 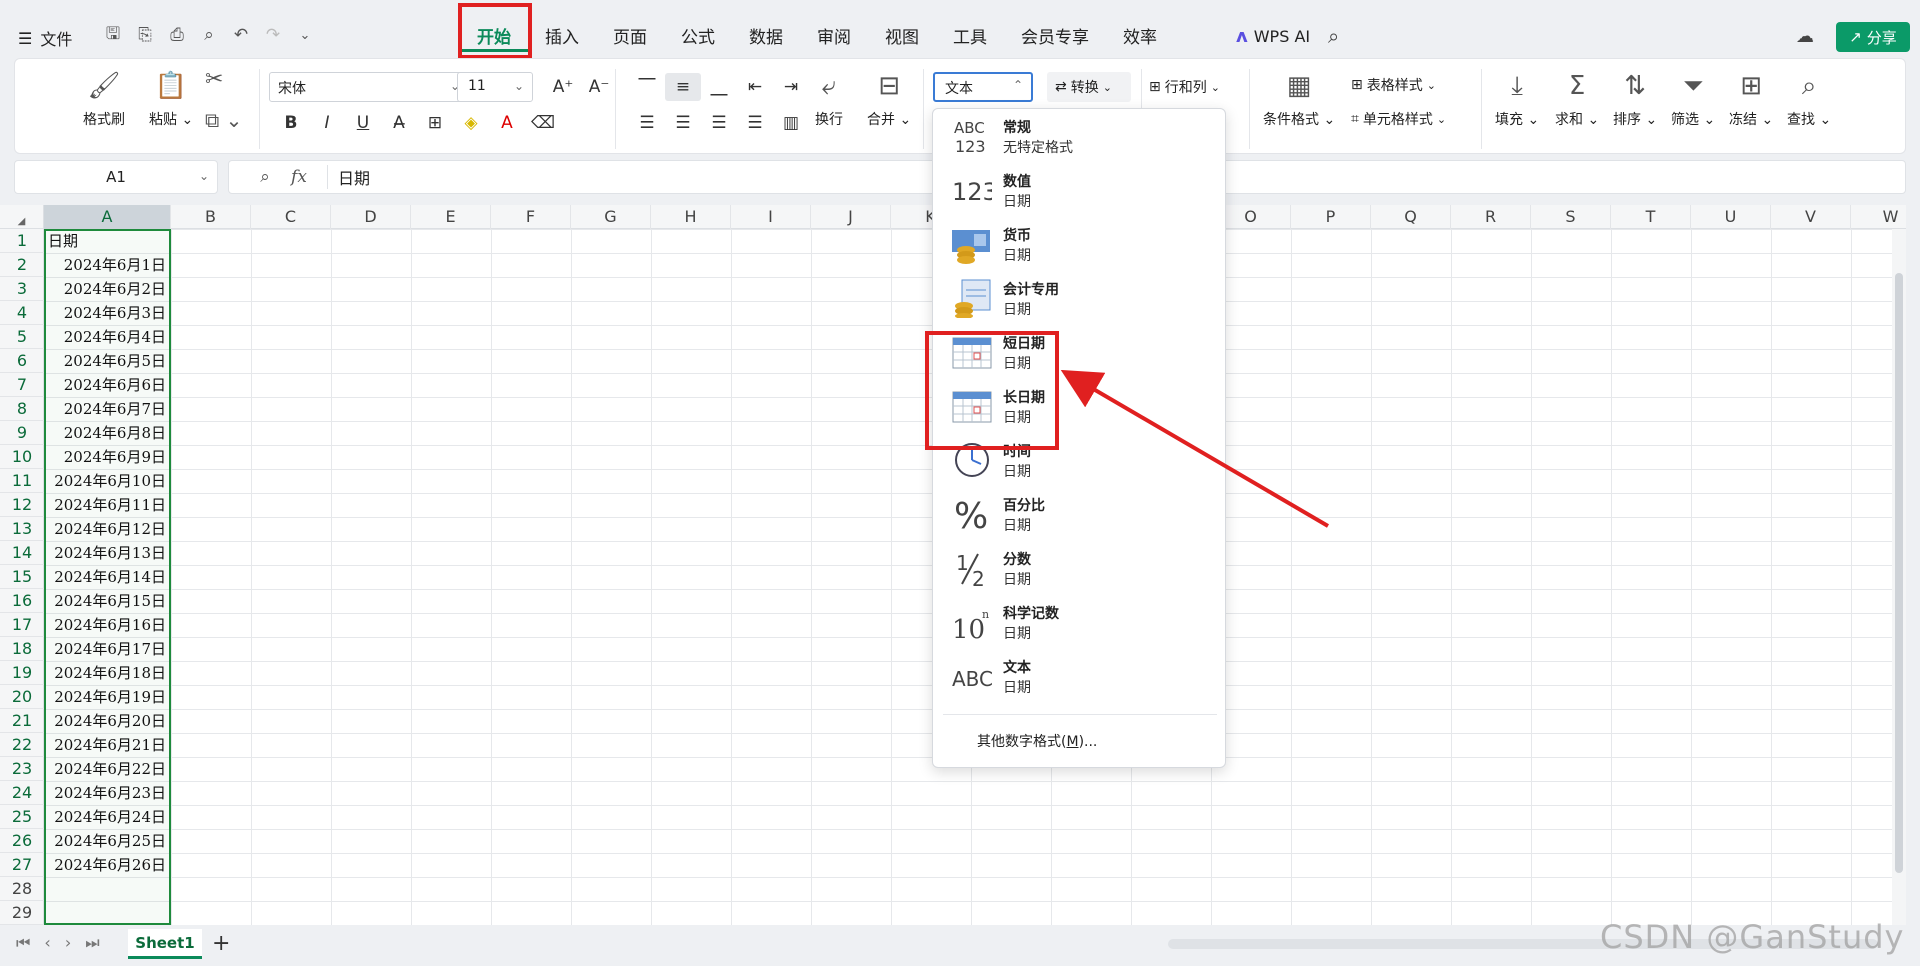 What do you see at coordinates (22, 817) in the screenshot?
I see `row-header-25: 25` at bounding box center [22, 817].